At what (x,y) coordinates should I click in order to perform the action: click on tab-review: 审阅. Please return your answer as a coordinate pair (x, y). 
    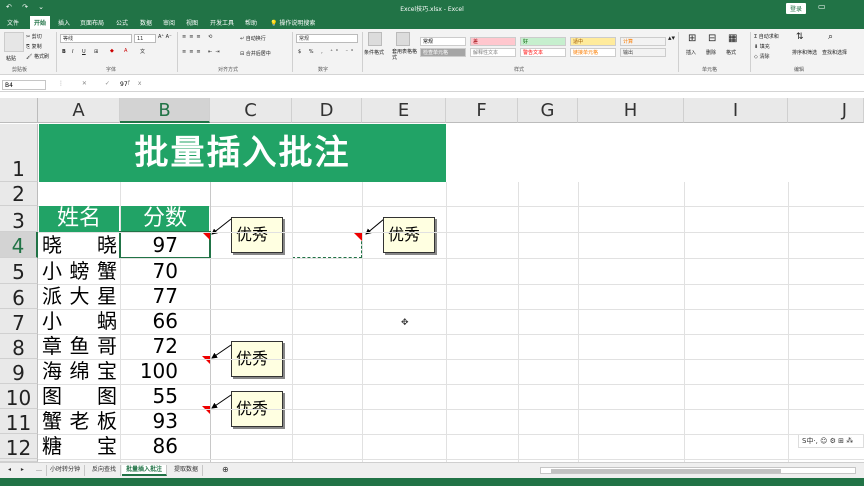
    Looking at the image, I should click on (169, 22).